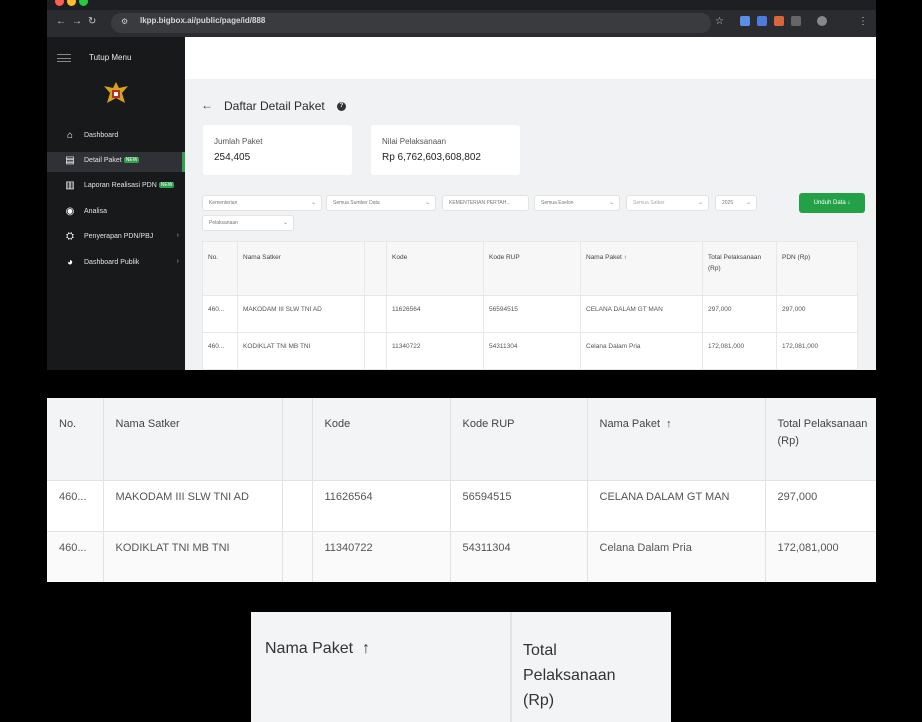 The image size is (922, 722). I want to click on filter-value: Semua Satker, so click(649, 203).